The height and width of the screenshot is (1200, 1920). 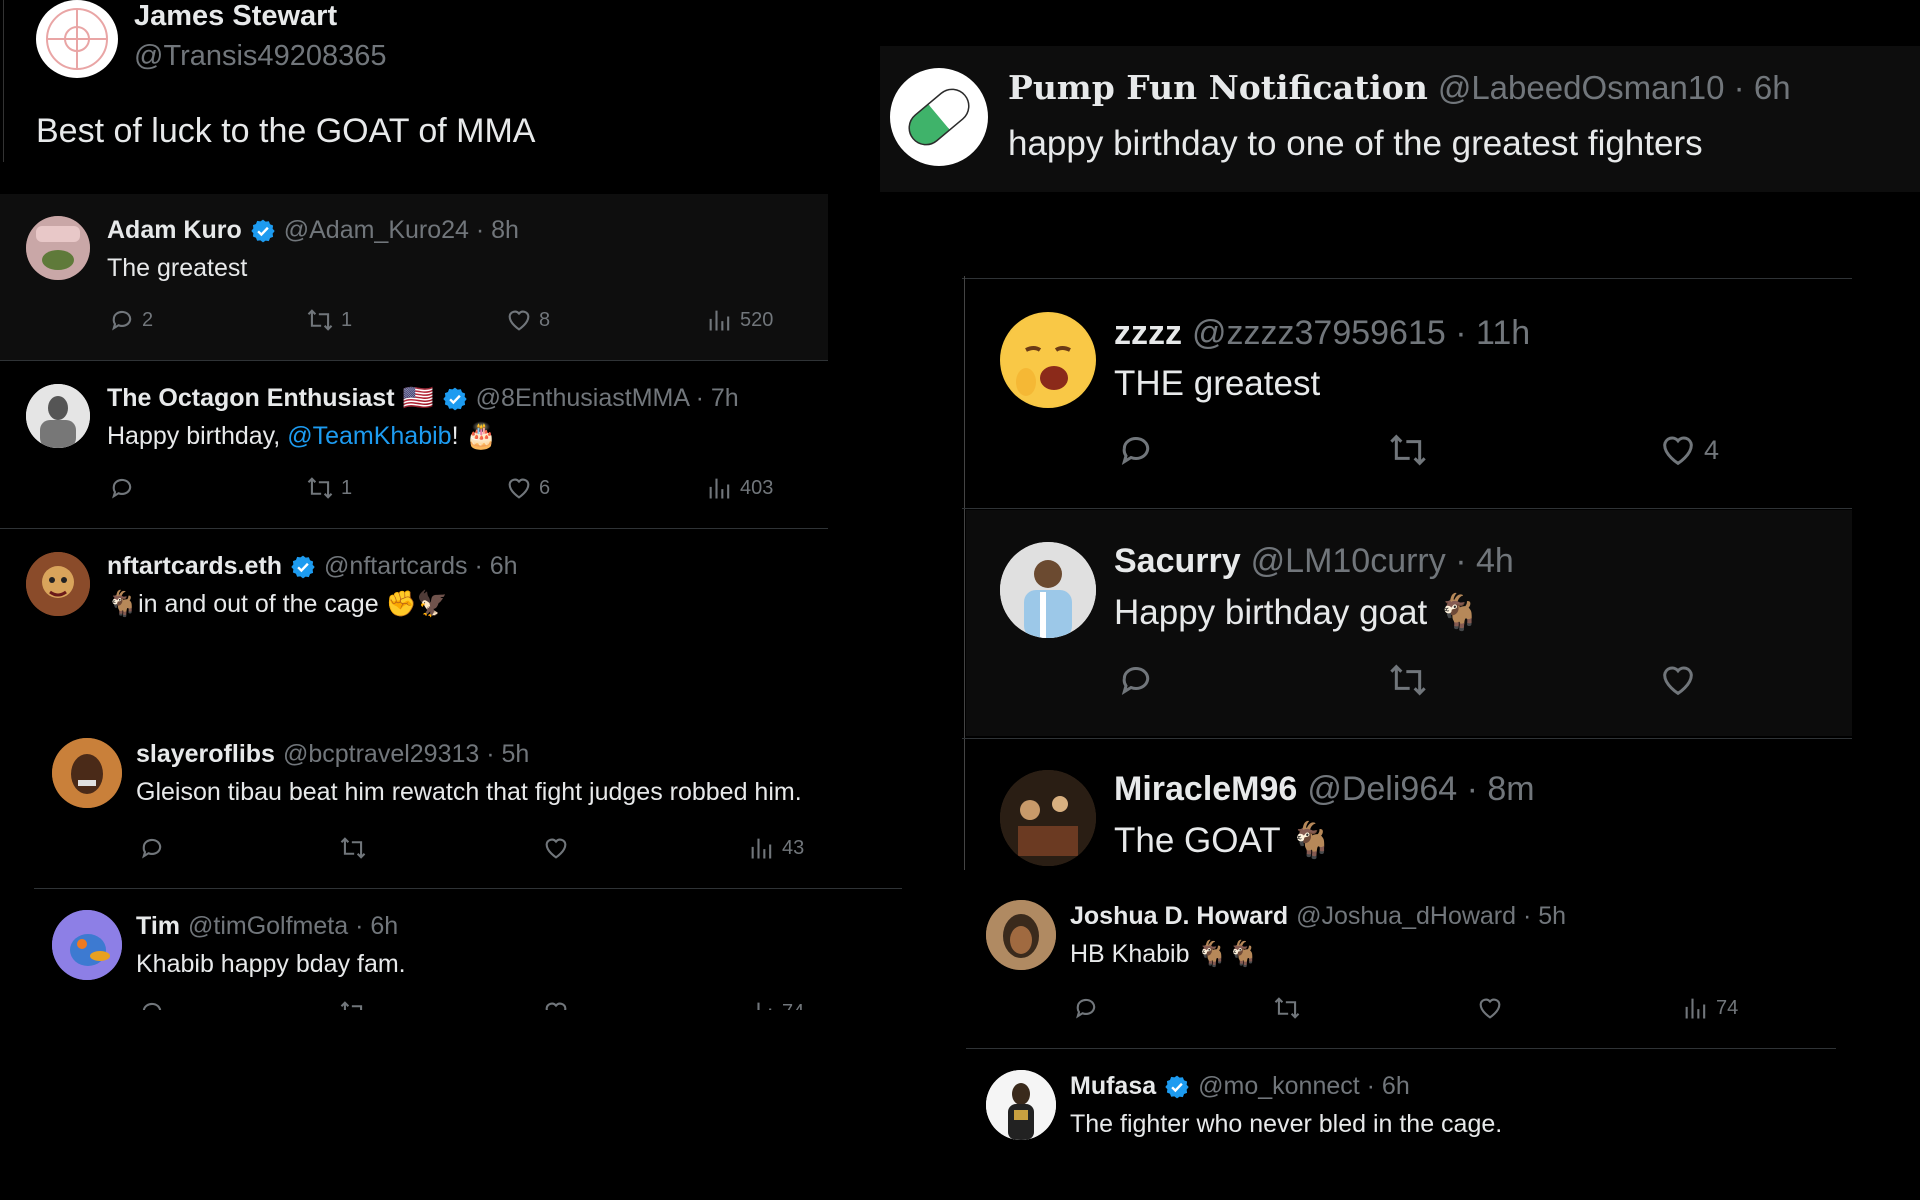 What do you see at coordinates (1712, 449) in the screenshot?
I see `like-count: 4` at bounding box center [1712, 449].